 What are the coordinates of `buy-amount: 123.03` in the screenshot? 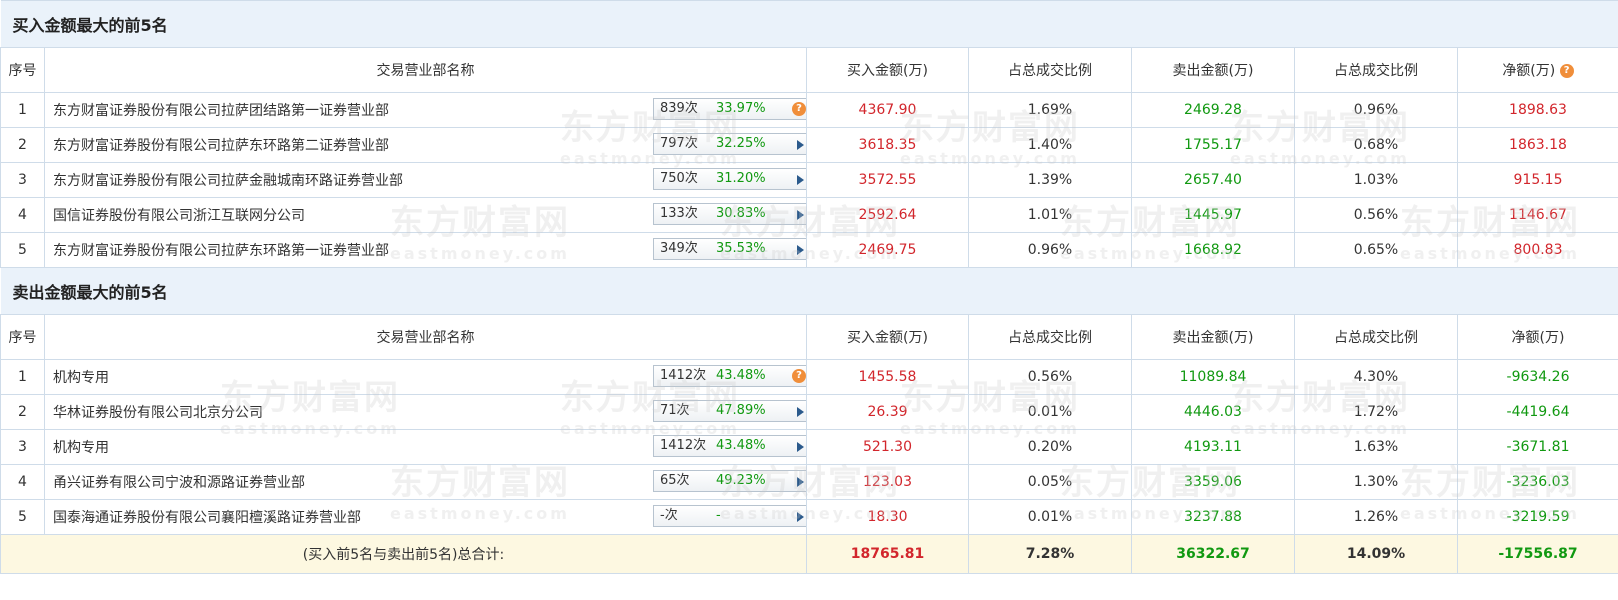 It's located at (887, 482).